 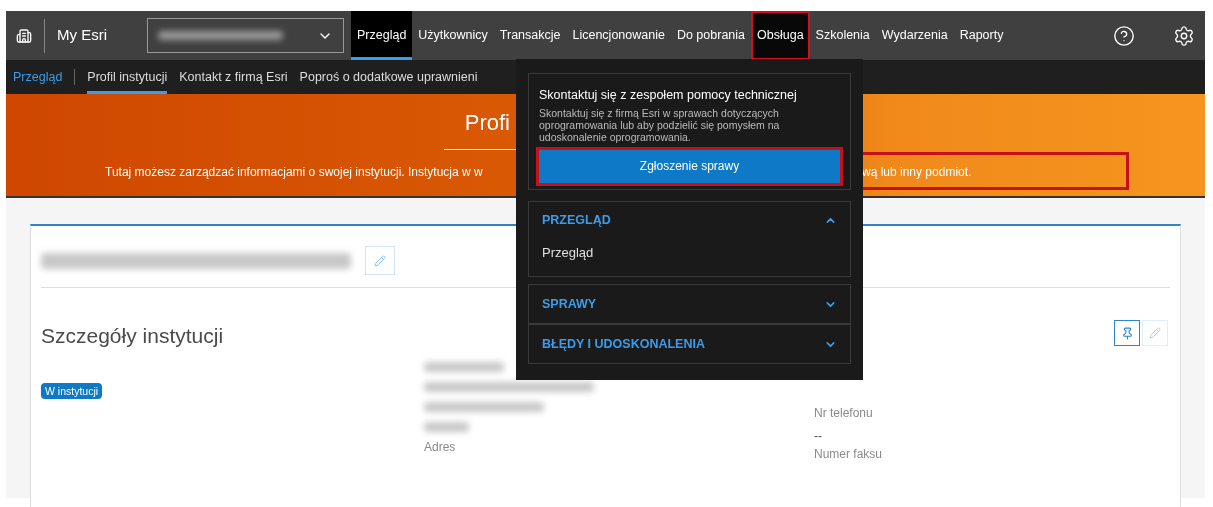 What do you see at coordinates (689, 166) in the screenshot?
I see `submit-case-button: Zgłoszenie sprawy` at bounding box center [689, 166].